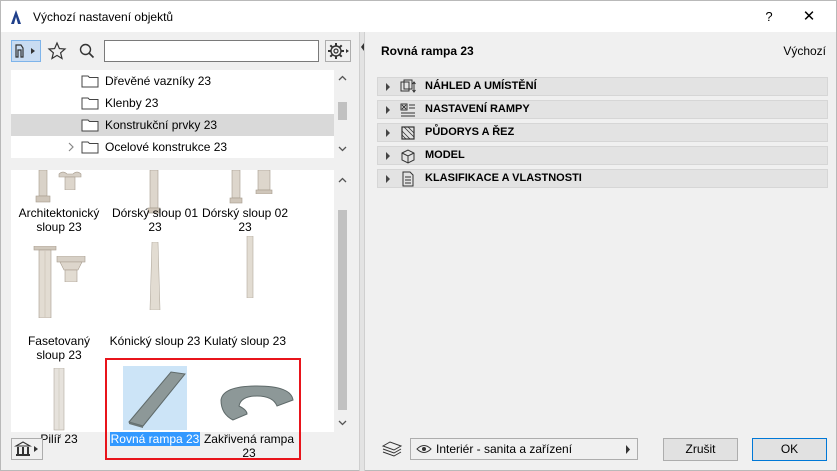  I want to click on search-button, so click(87, 51).